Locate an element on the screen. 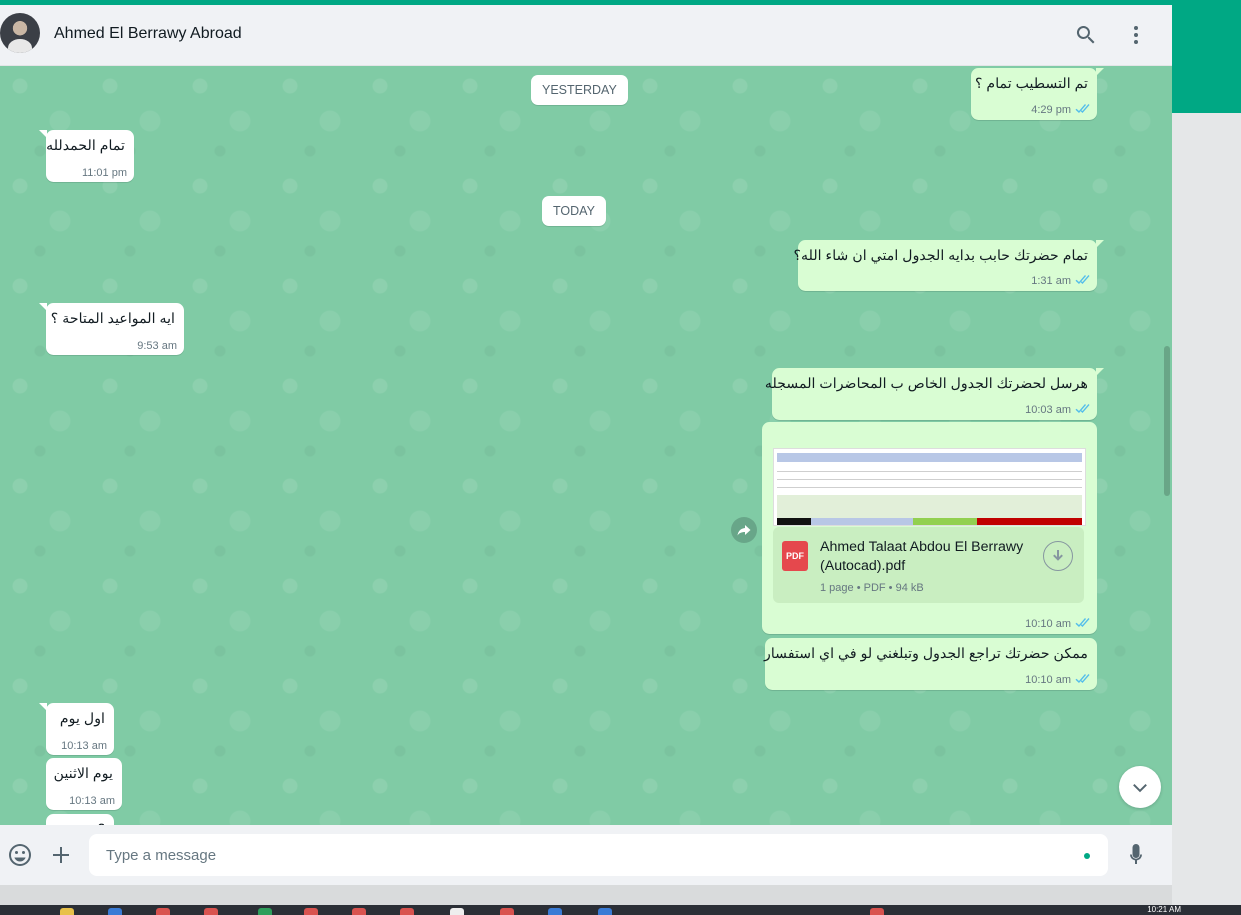  scroll-to-bottom-button is located at coordinates (1140, 787).